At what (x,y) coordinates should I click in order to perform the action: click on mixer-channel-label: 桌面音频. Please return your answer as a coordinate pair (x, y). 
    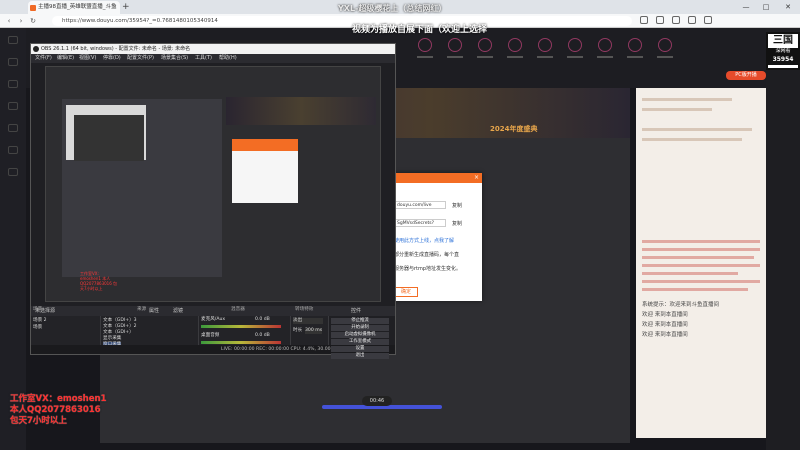
    Looking at the image, I should click on (210, 335).